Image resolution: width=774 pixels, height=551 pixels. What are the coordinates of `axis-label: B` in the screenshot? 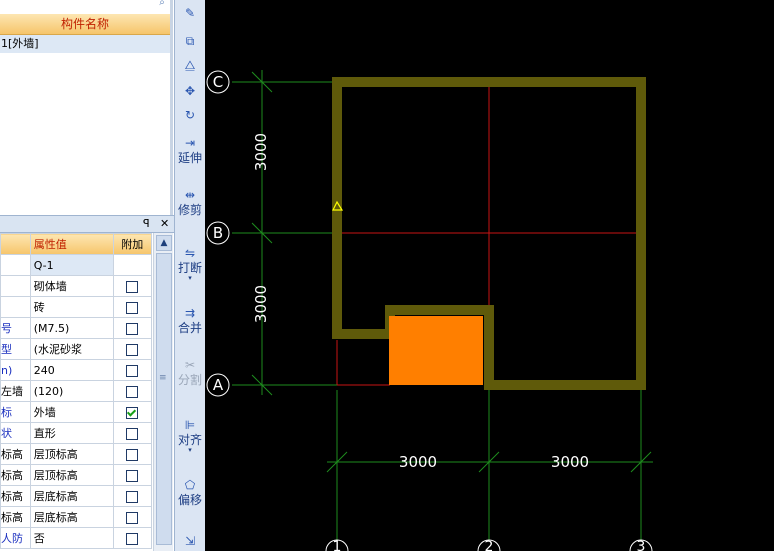 It's located at (218, 233).